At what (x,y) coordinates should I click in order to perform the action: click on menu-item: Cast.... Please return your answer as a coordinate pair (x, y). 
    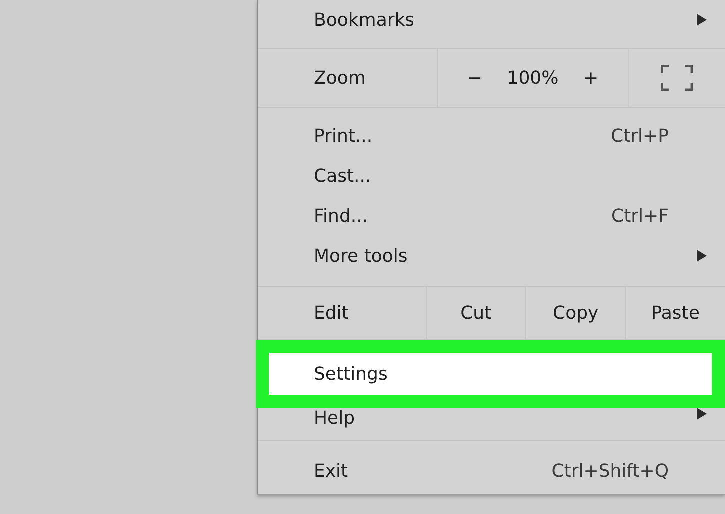
    Looking at the image, I should click on (491, 176).